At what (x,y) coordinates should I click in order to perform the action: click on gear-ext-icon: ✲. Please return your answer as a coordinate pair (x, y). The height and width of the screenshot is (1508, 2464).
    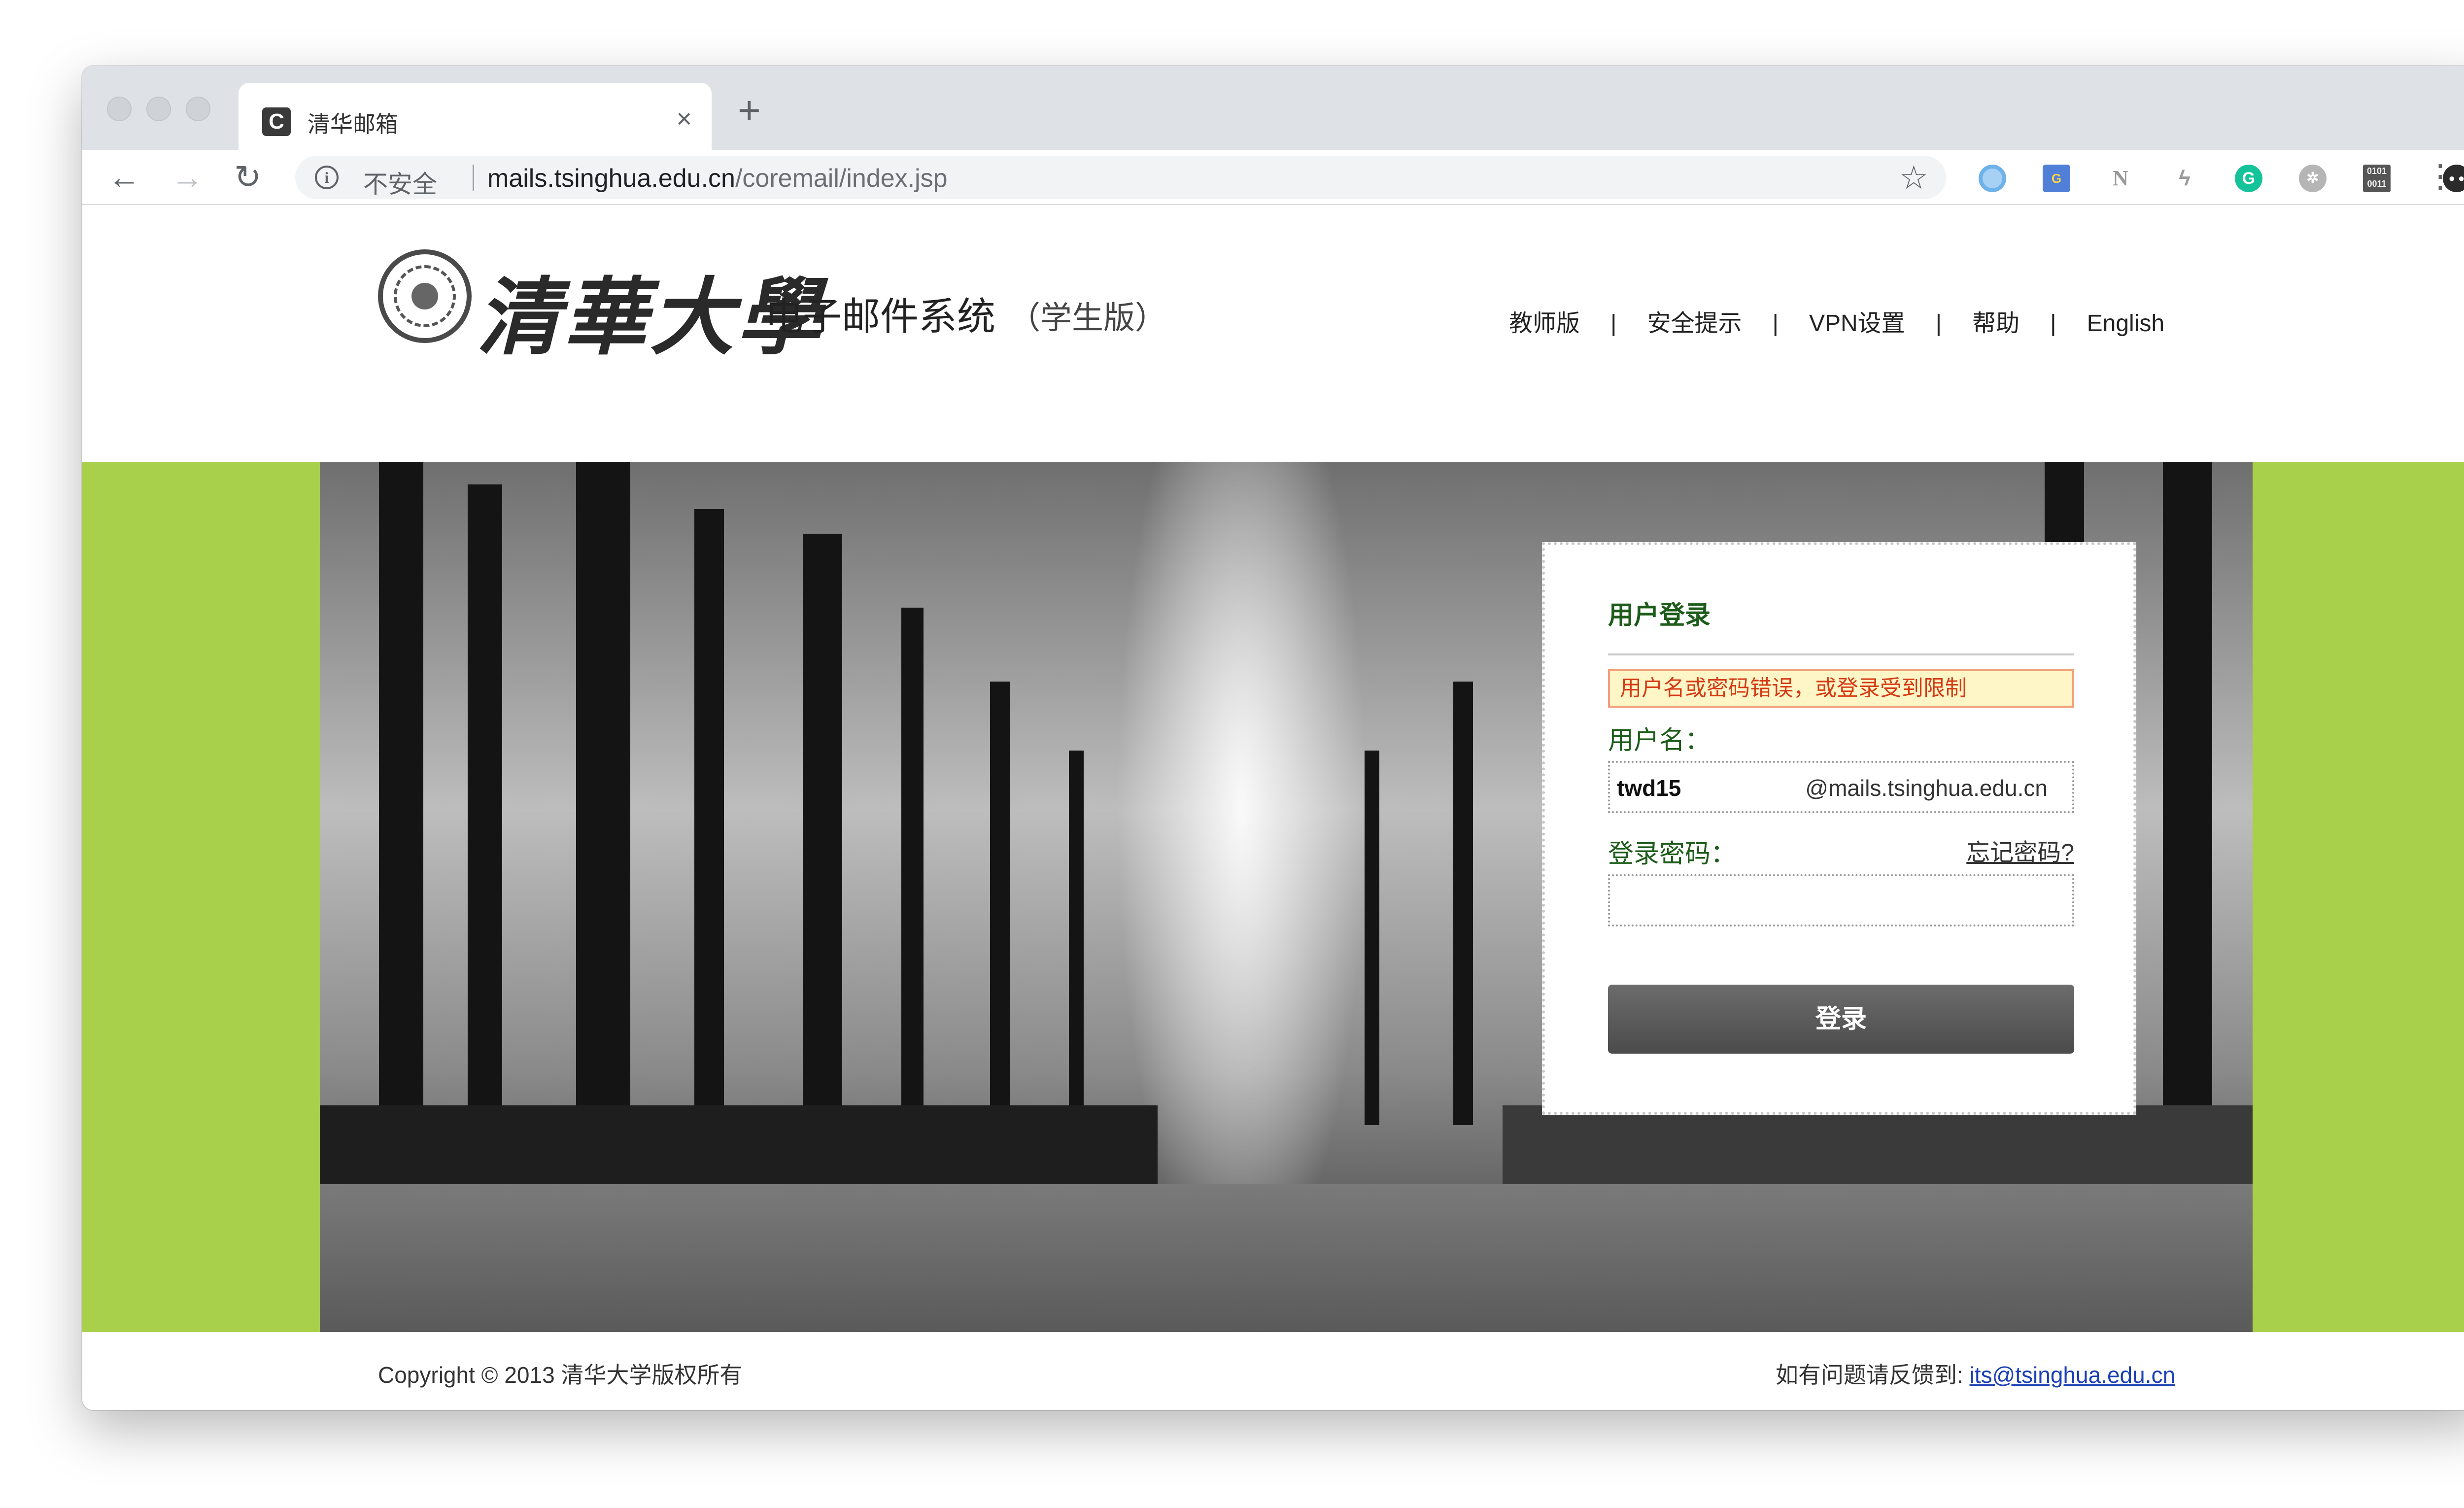
    Looking at the image, I should click on (2313, 178).